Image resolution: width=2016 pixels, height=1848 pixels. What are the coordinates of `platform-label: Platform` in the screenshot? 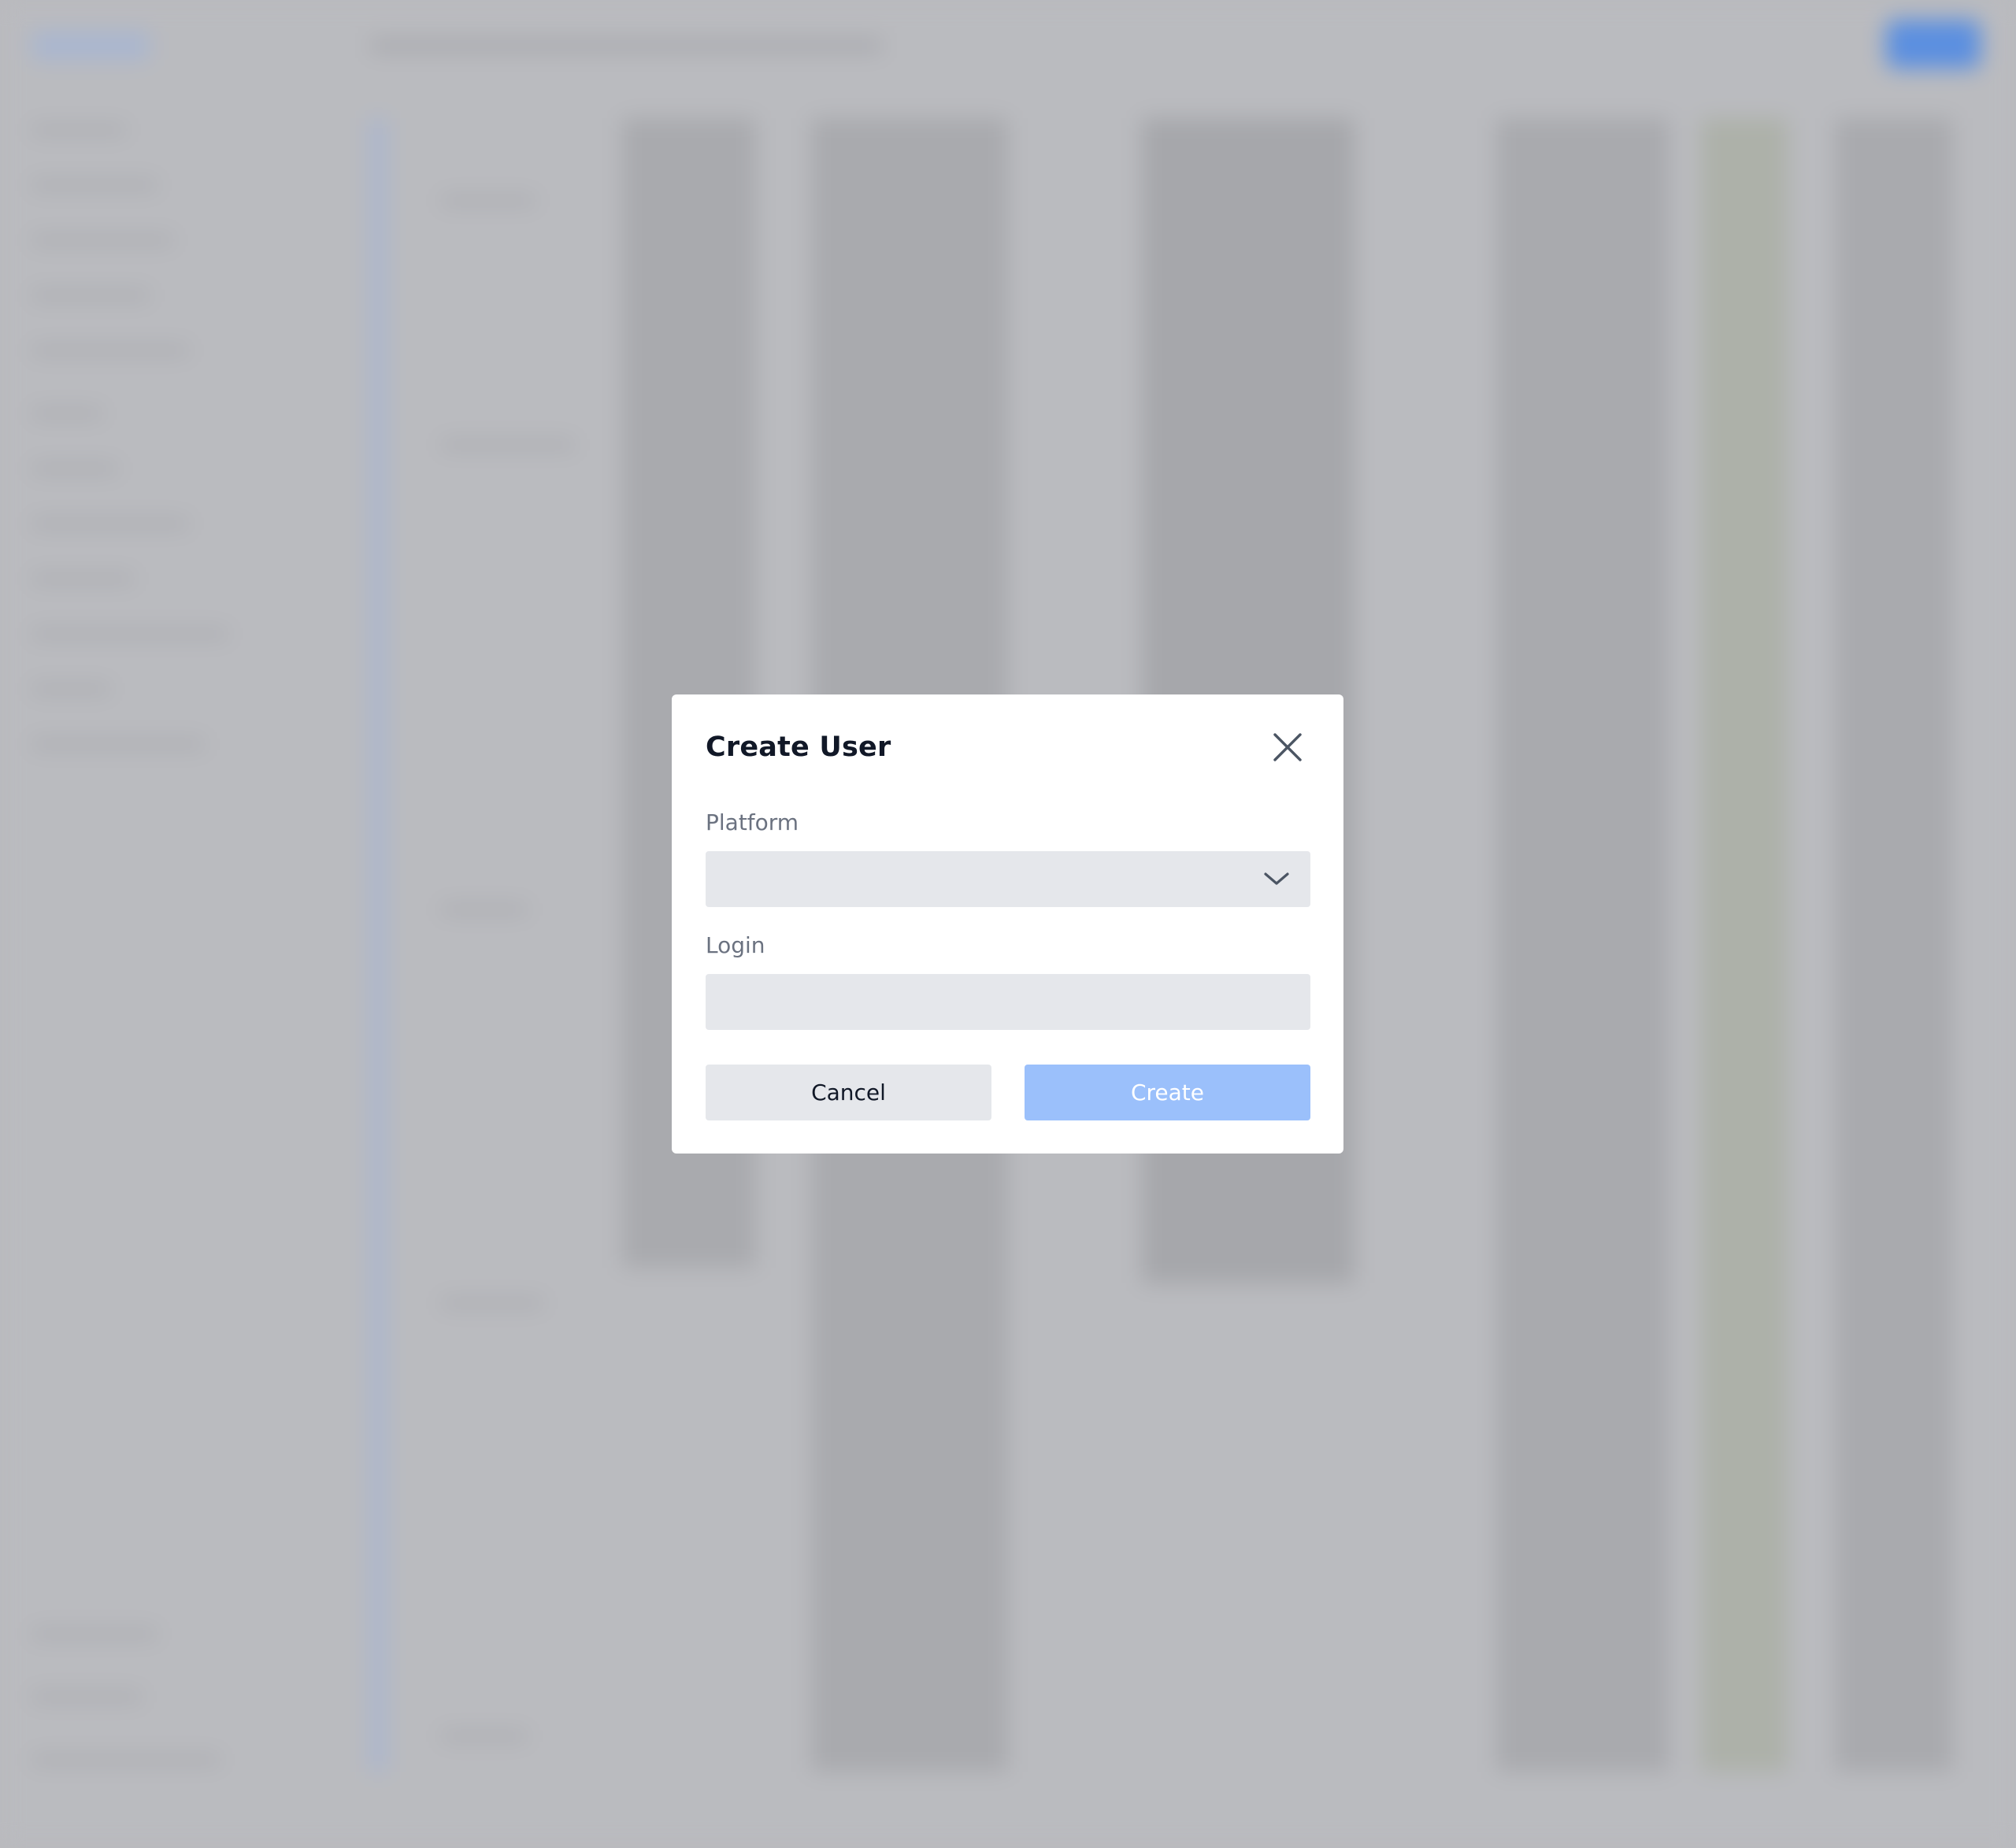 It's located at (752, 822).